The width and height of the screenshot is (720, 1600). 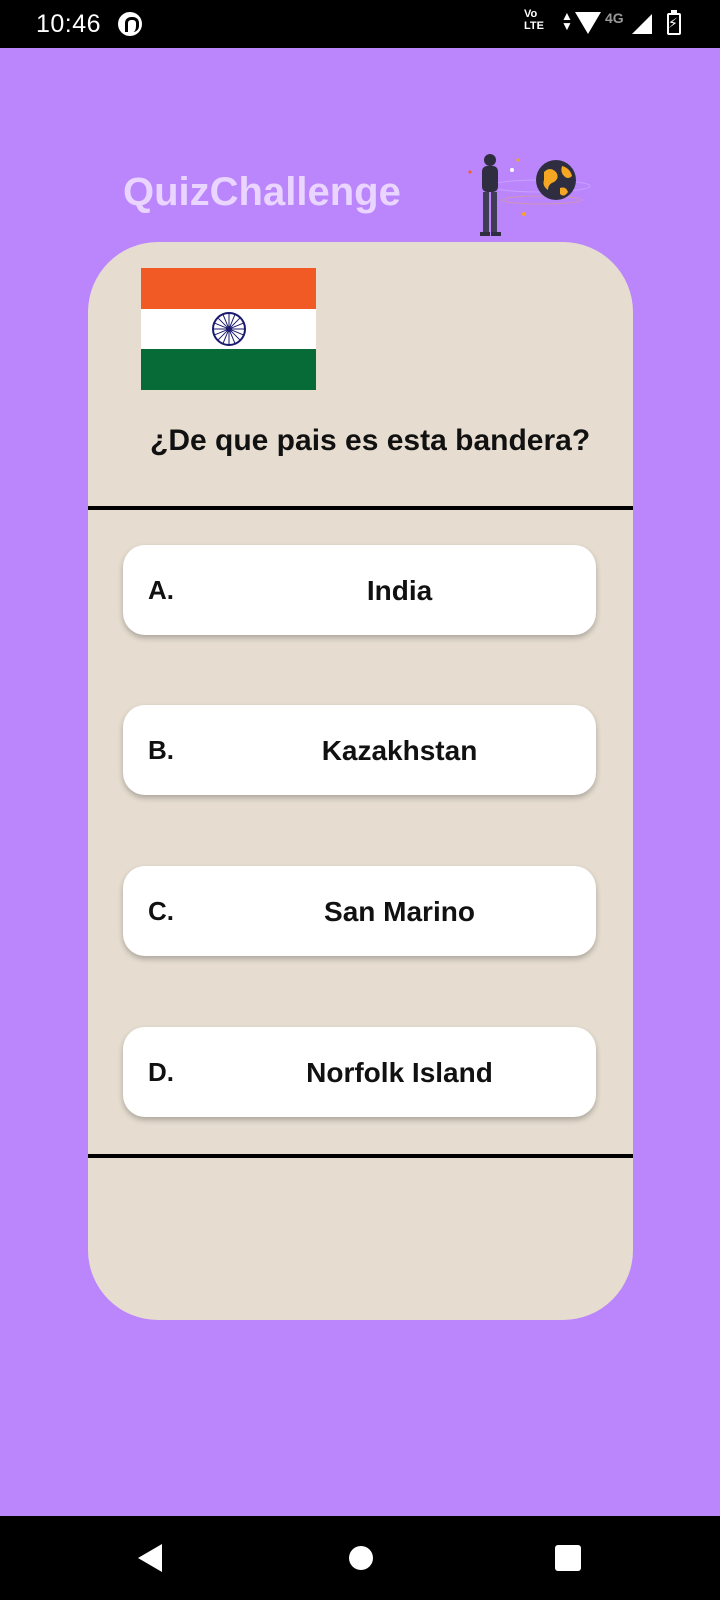 I want to click on flag-stripe-green, so click(x=228, y=370).